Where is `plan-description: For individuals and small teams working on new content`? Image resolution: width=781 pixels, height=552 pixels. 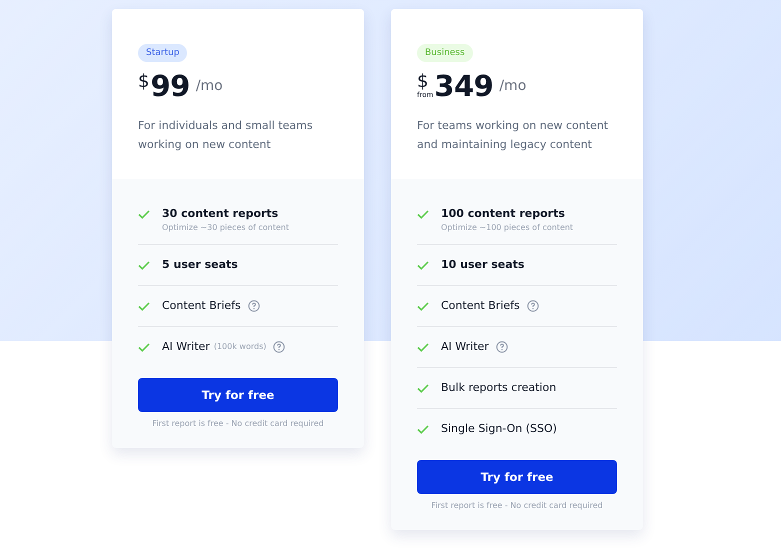 plan-description: For individuals and small teams working on new content is located at coordinates (226, 135).